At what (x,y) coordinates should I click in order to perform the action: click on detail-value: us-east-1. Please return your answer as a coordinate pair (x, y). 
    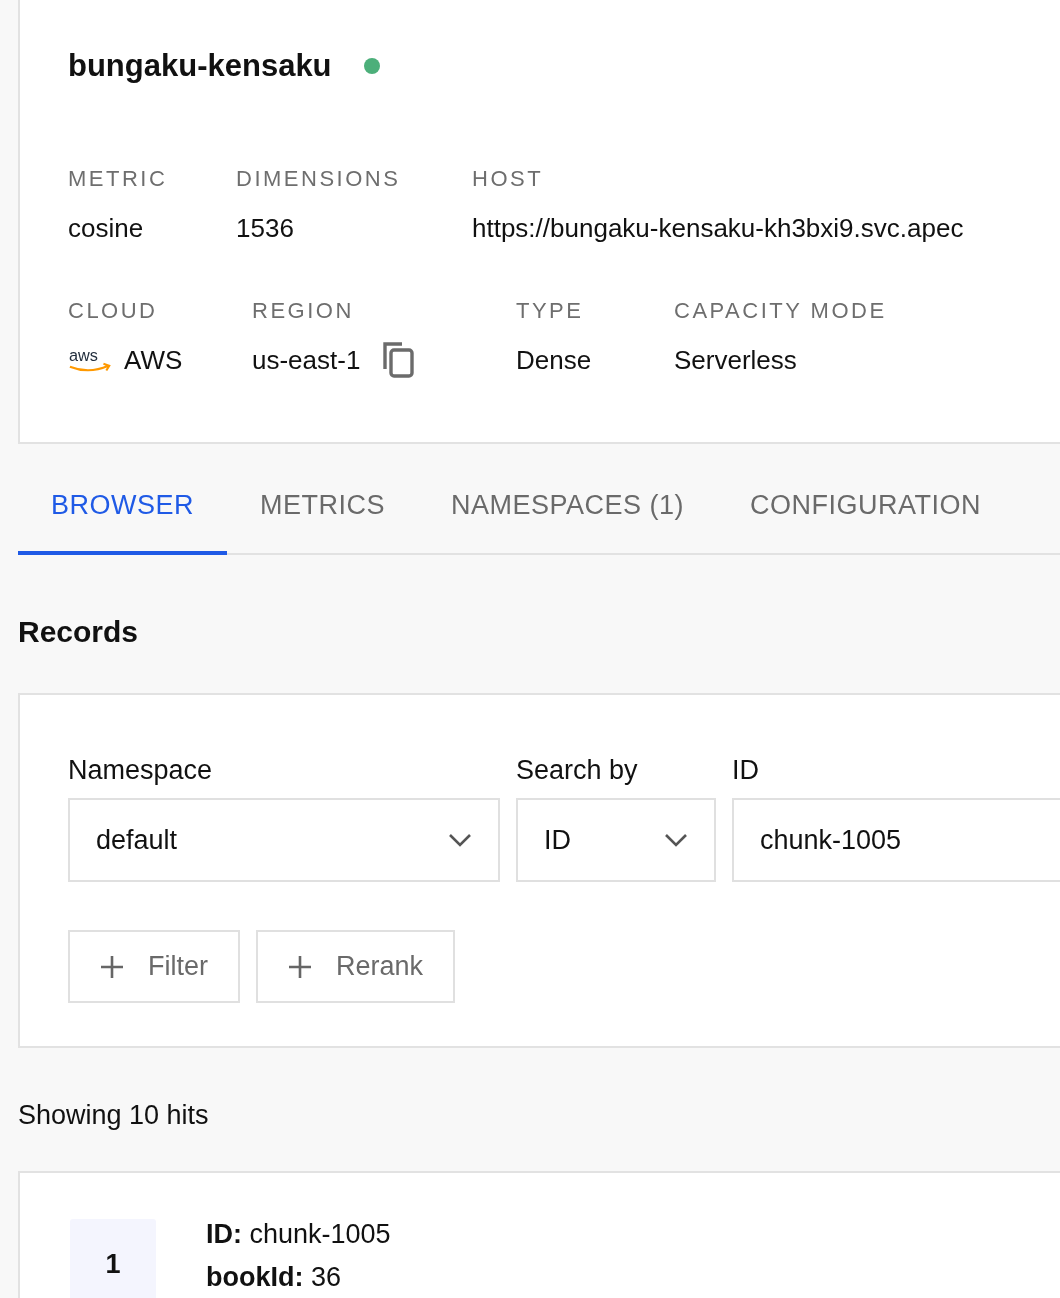
    Looking at the image, I should click on (306, 360).